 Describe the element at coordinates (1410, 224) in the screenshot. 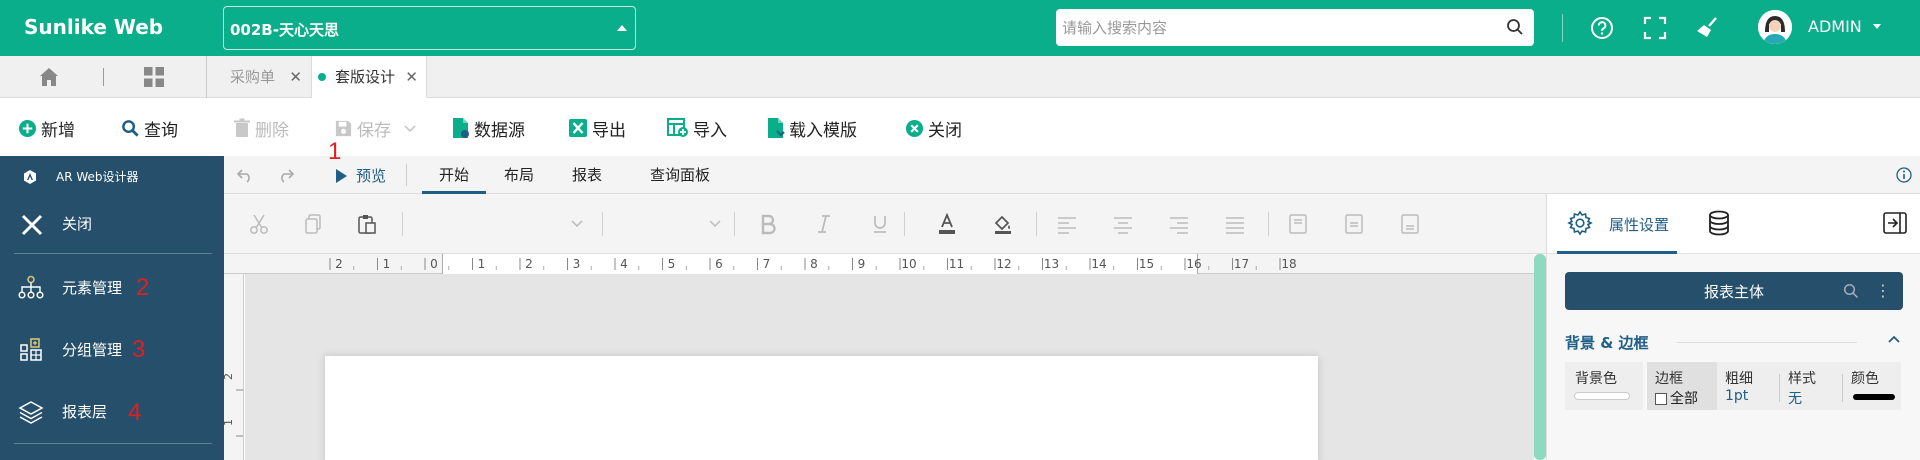

I see `valign-bottom-icon` at that location.